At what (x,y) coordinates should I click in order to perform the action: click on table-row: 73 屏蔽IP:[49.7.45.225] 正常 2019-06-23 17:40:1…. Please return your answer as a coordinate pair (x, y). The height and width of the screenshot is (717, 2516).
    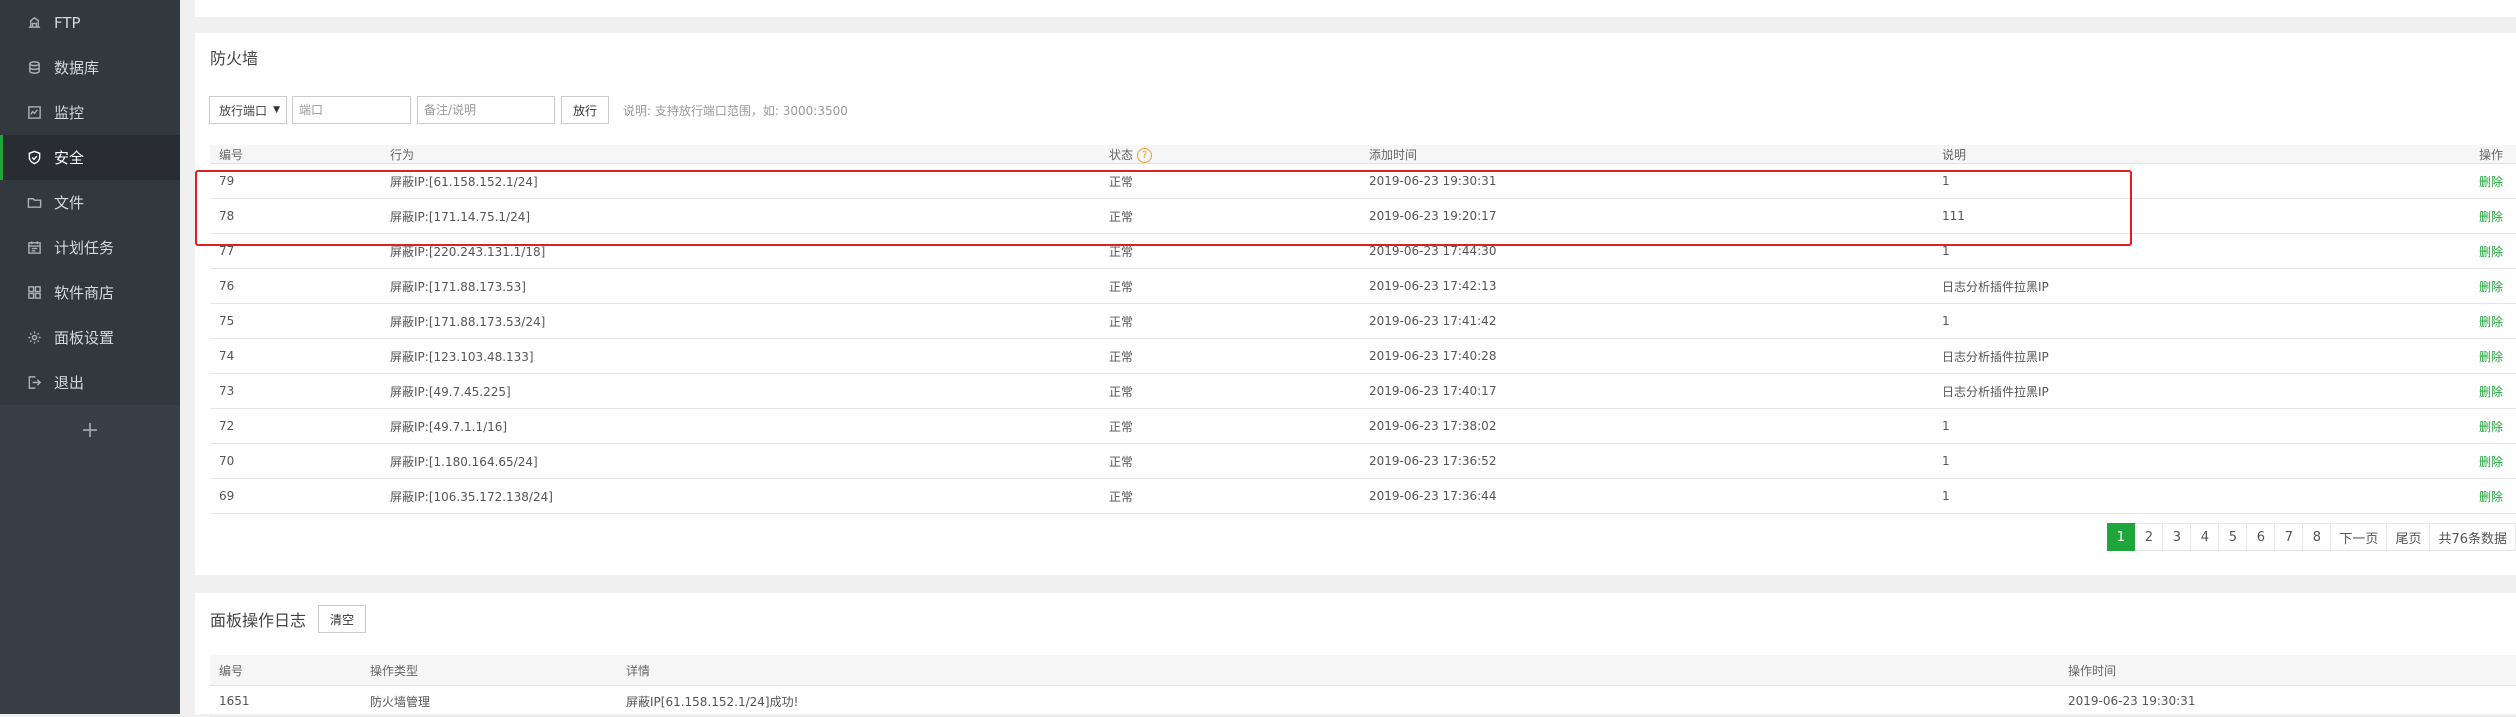
    Looking at the image, I should click on (1363, 391).